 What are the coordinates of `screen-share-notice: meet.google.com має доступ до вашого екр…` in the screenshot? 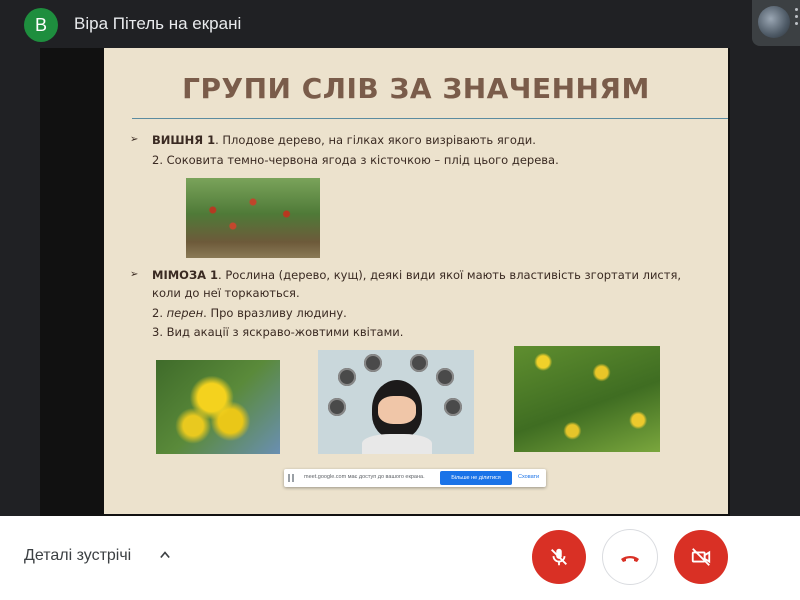 It's located at (415, 478).